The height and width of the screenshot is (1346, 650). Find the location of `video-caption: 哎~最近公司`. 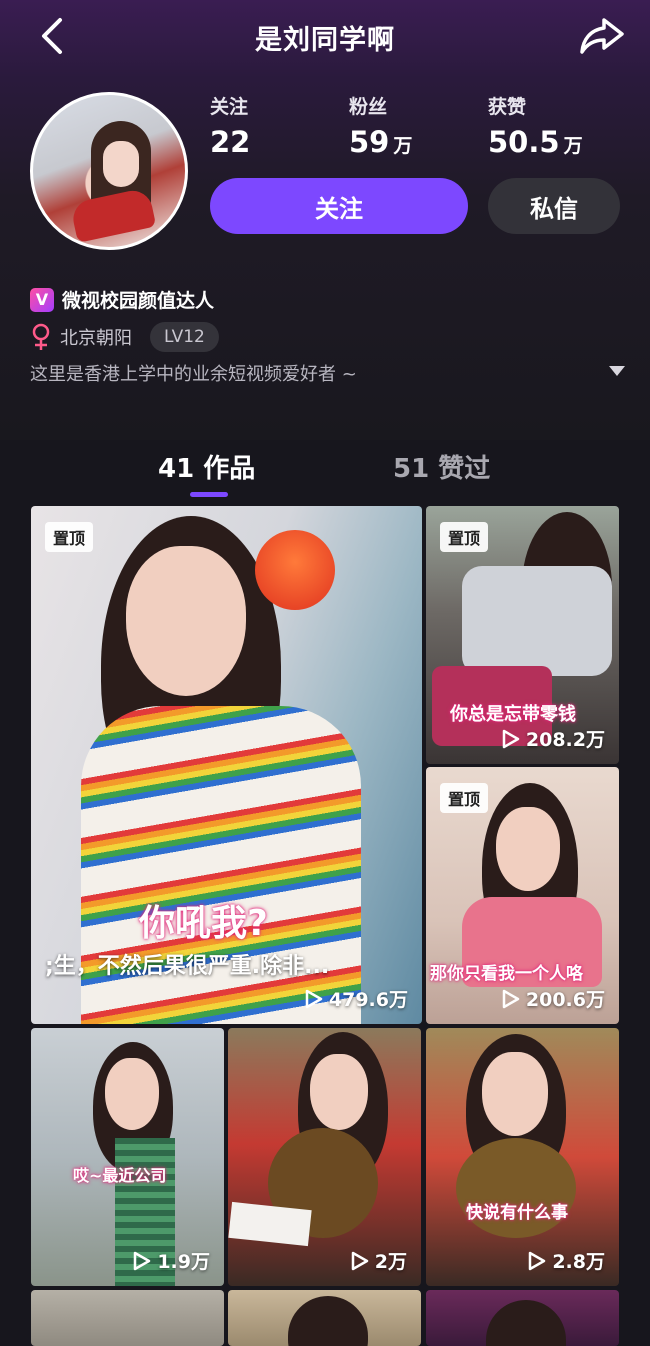

video-caption: 哎~最近公司 is located at coordinates (120, 1175).